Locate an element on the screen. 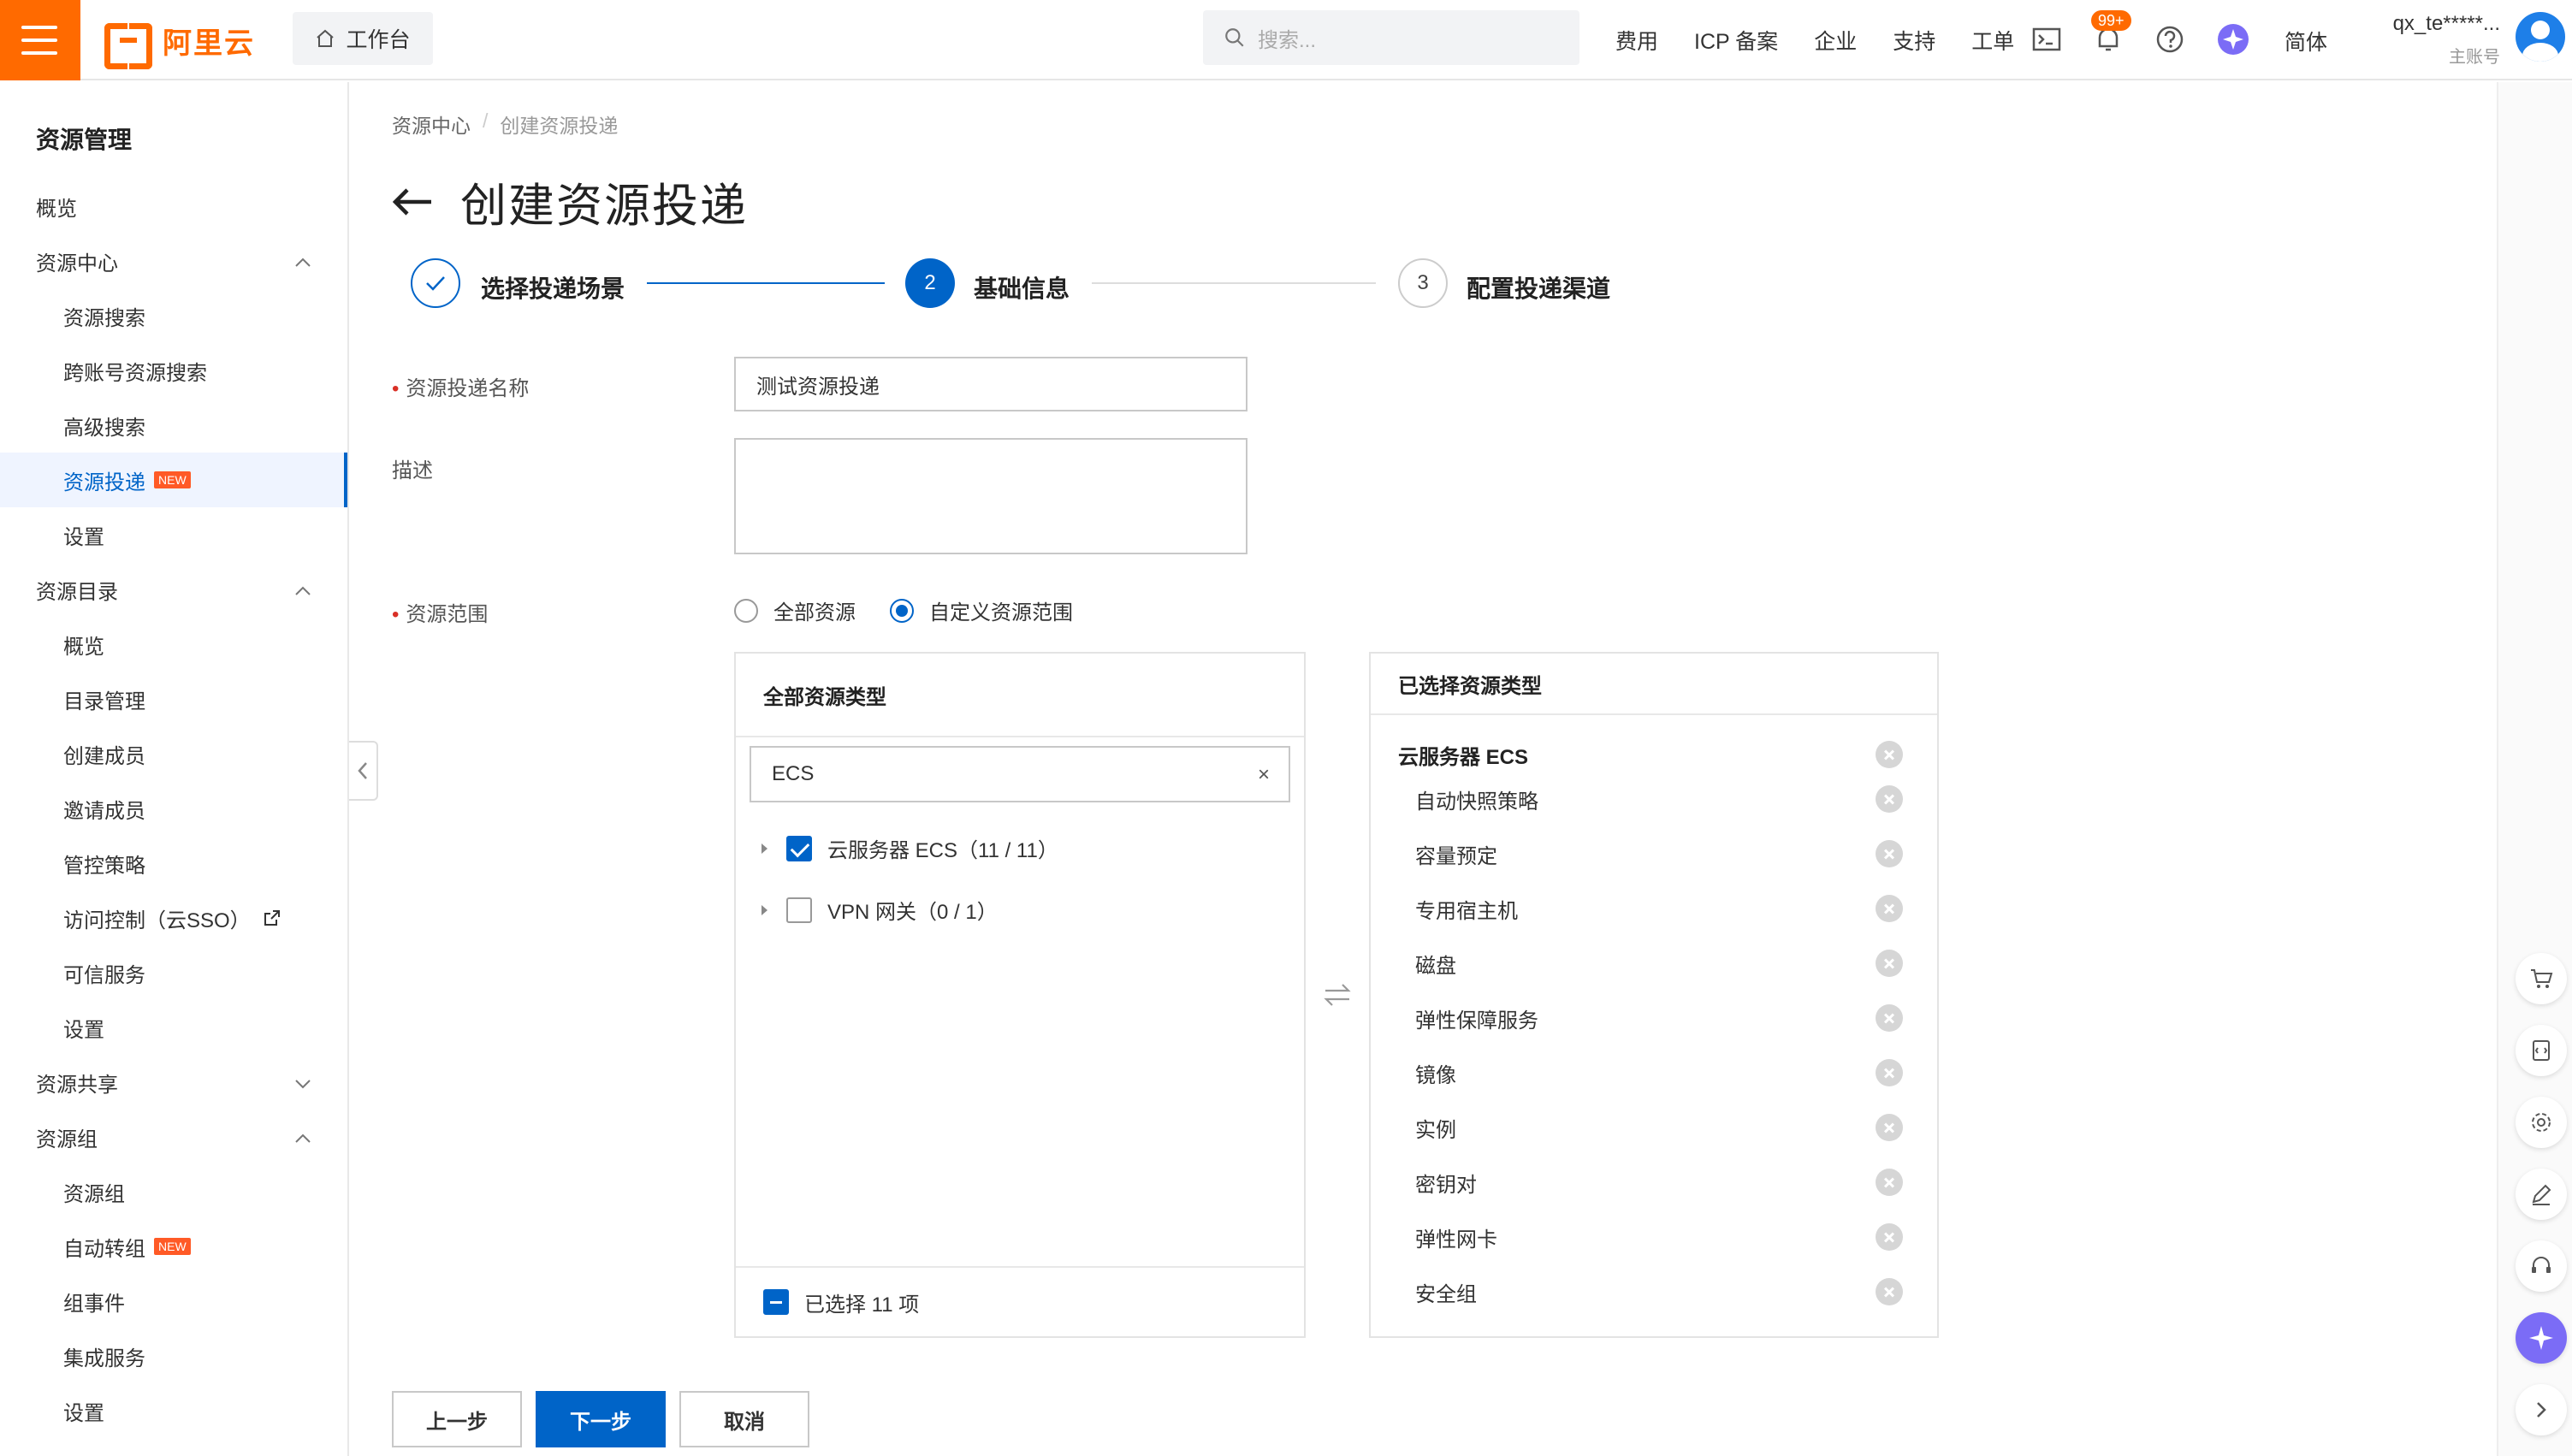  description-textarea is located at coordinates (990, 496).